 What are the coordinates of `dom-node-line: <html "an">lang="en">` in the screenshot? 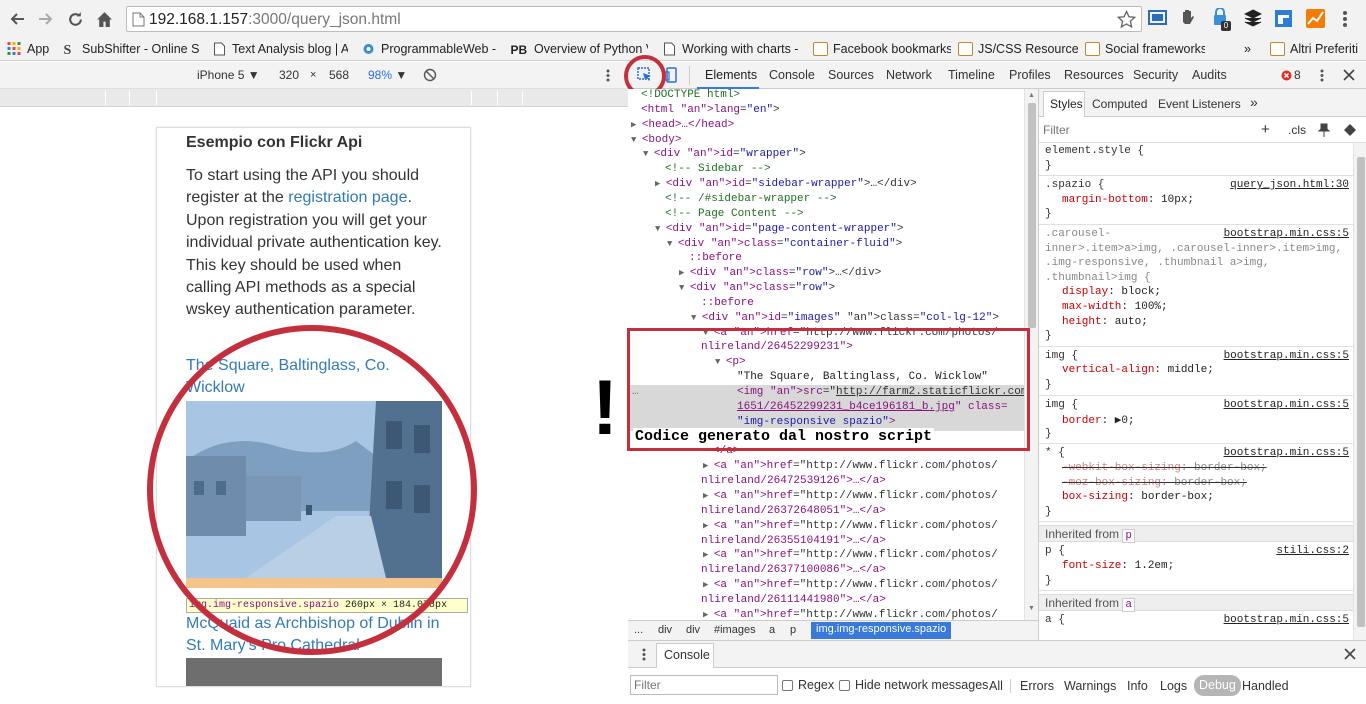 It's located at (710, 110).